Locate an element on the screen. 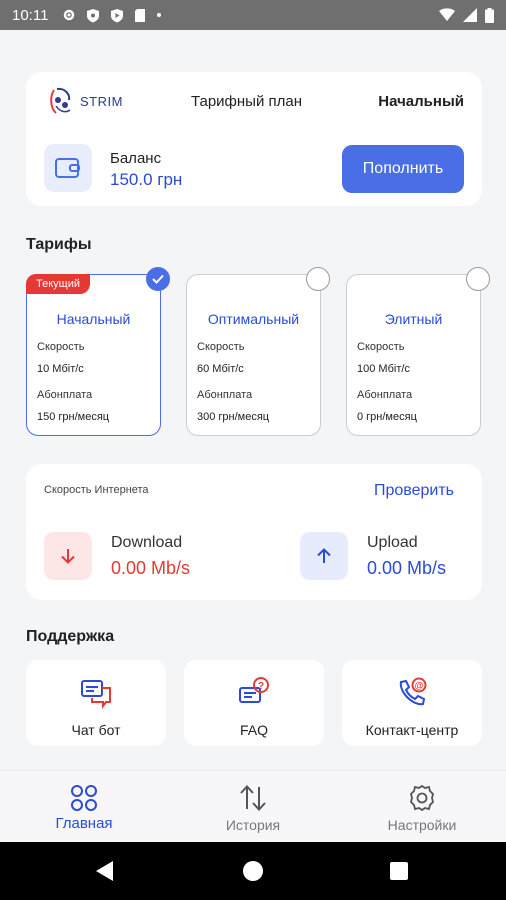 The image size is (506, 900). settings-gear-icon is located at coordinates (422, 798).